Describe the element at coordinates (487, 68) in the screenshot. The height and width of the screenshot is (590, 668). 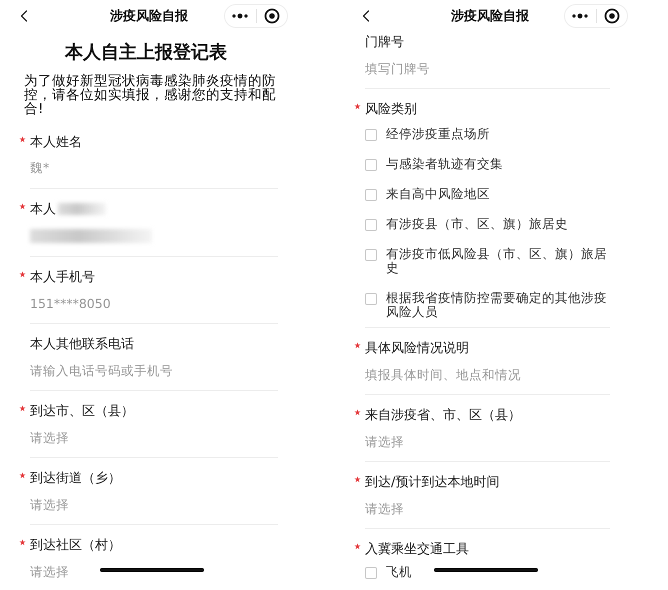
I see `input-field: 填写门牌号` at that location.